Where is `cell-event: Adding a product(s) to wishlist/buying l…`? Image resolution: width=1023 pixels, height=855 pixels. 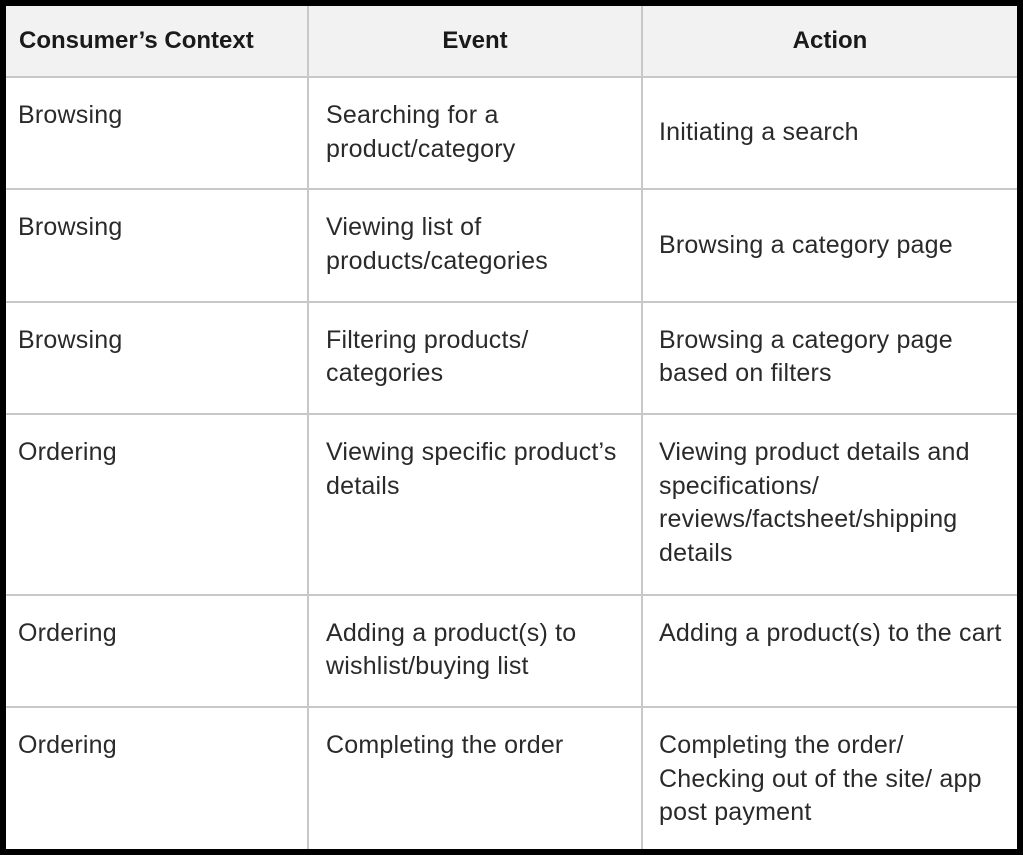
cell-event: Adding a product(s) to wishlist/buying l… is located at coordinates (475, 651).